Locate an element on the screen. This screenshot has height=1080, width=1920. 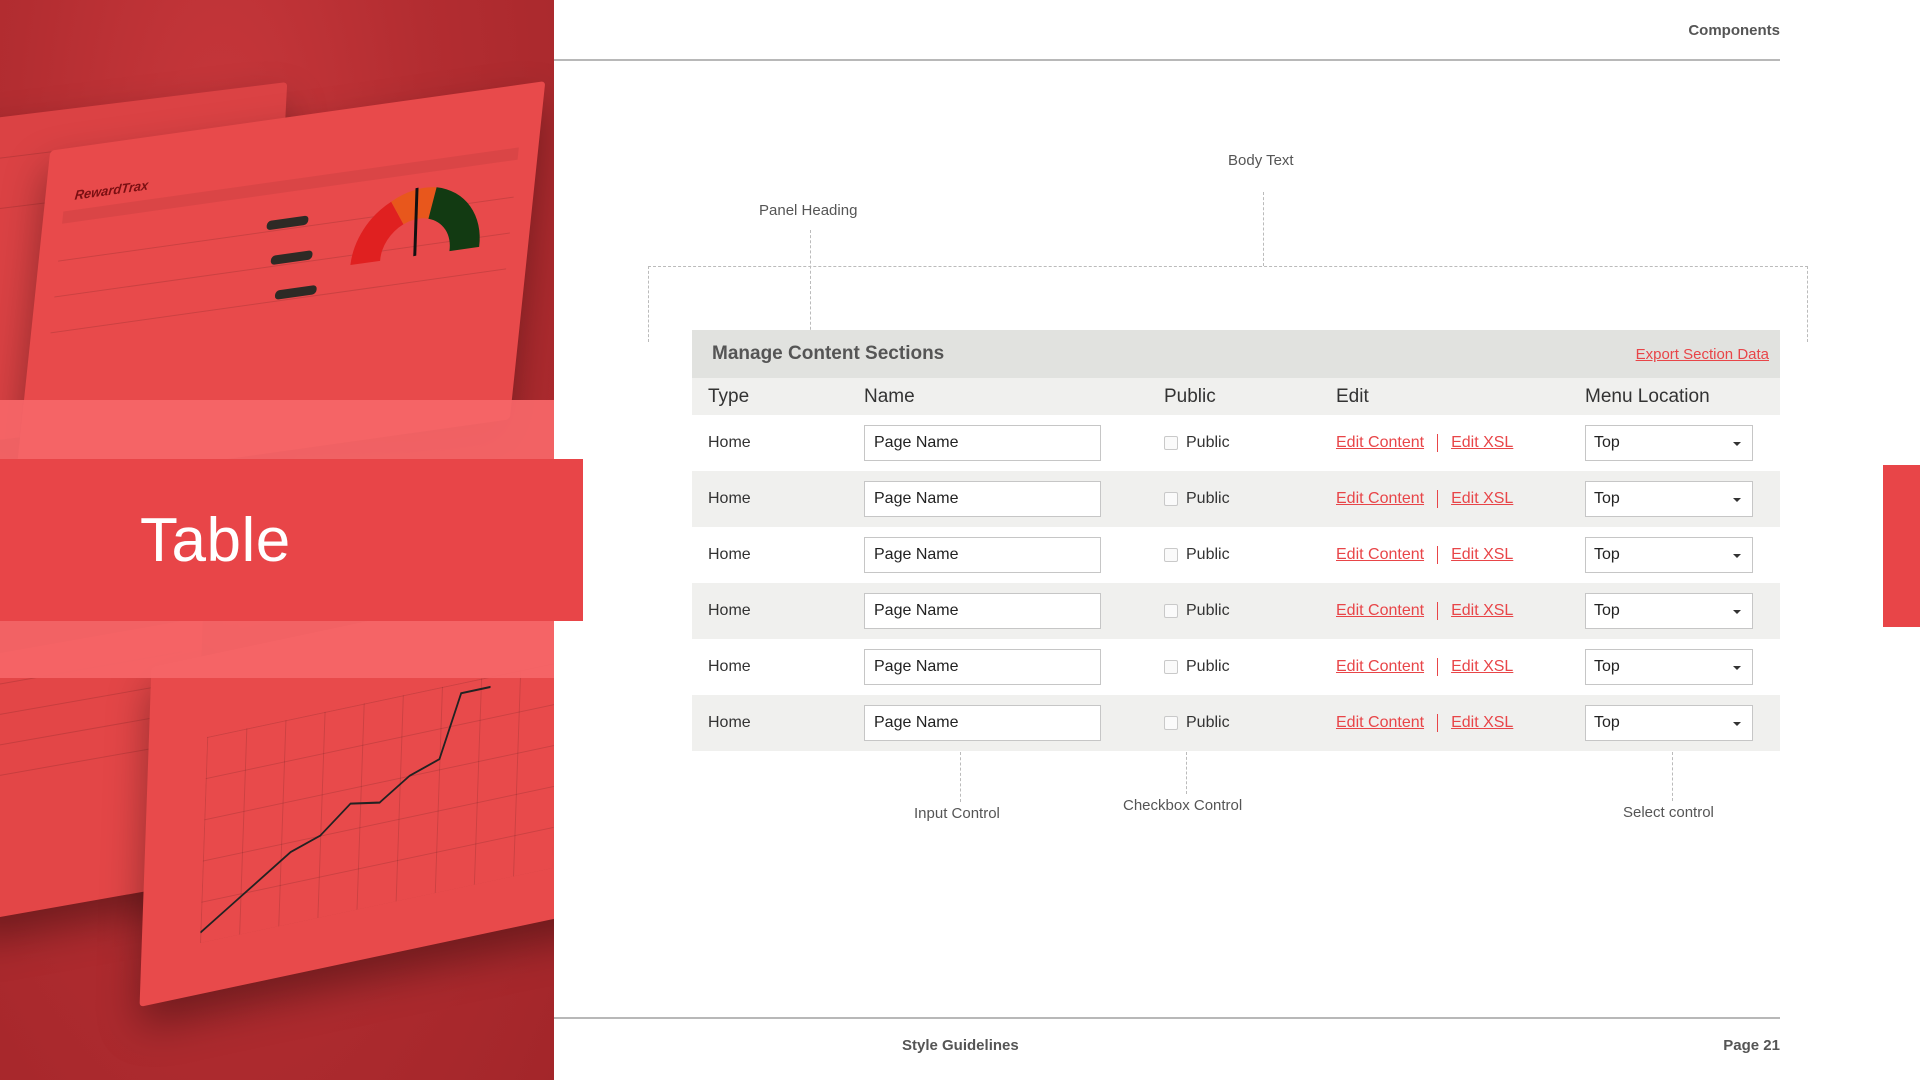
hero-glow-band-top is located at coordinates (277, 430).